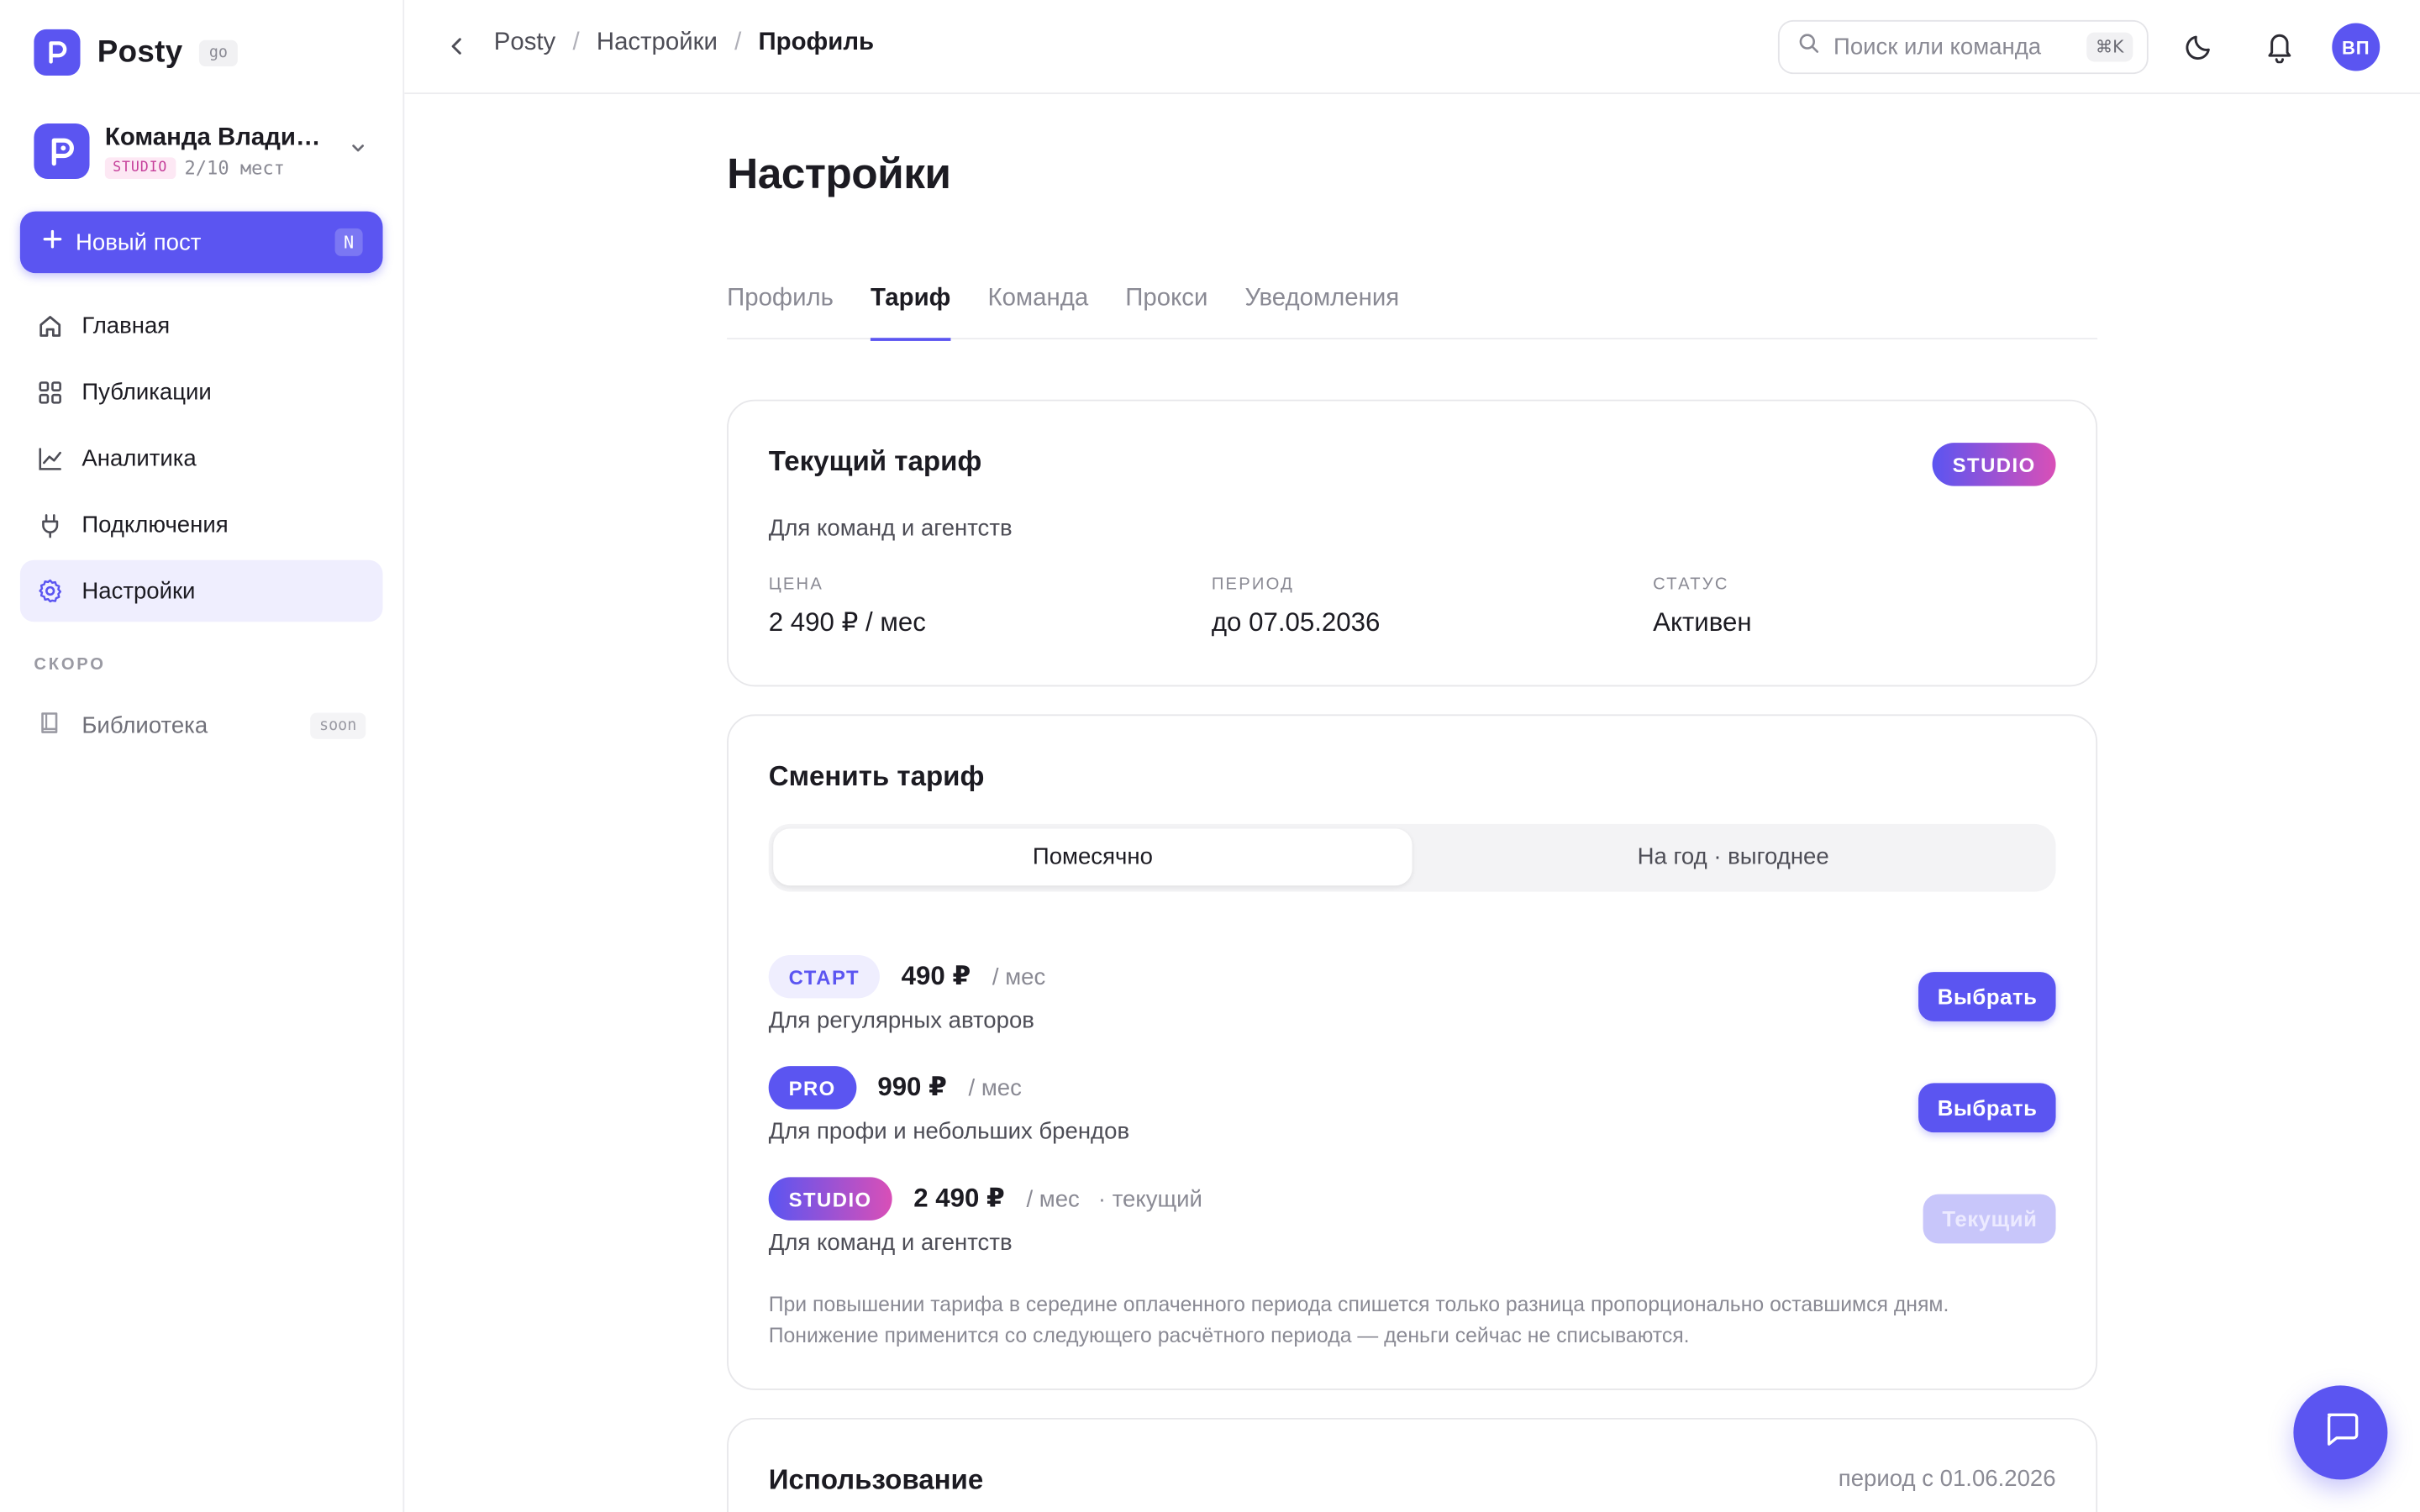  Describe the element at coordinates (62, 151) in the screenshot. I see `team-logo-icon` at that location.